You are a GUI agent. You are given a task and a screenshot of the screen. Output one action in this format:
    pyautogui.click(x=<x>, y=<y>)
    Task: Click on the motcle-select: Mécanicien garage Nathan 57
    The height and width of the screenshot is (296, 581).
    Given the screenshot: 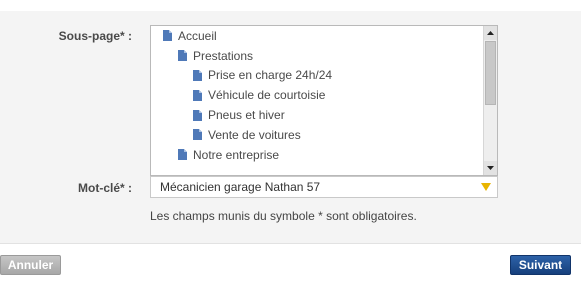 What is the action you would take?
    pyautogui.click(x=324, y=187)
    